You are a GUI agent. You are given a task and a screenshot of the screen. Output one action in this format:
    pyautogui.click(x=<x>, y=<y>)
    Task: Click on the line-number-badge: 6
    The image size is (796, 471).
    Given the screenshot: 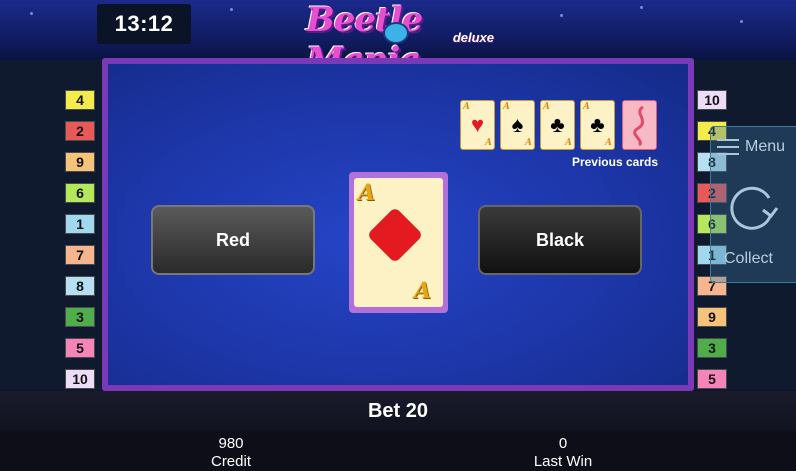 What is the action you would take?
    pyautogui.click(x=80, y=193)
    